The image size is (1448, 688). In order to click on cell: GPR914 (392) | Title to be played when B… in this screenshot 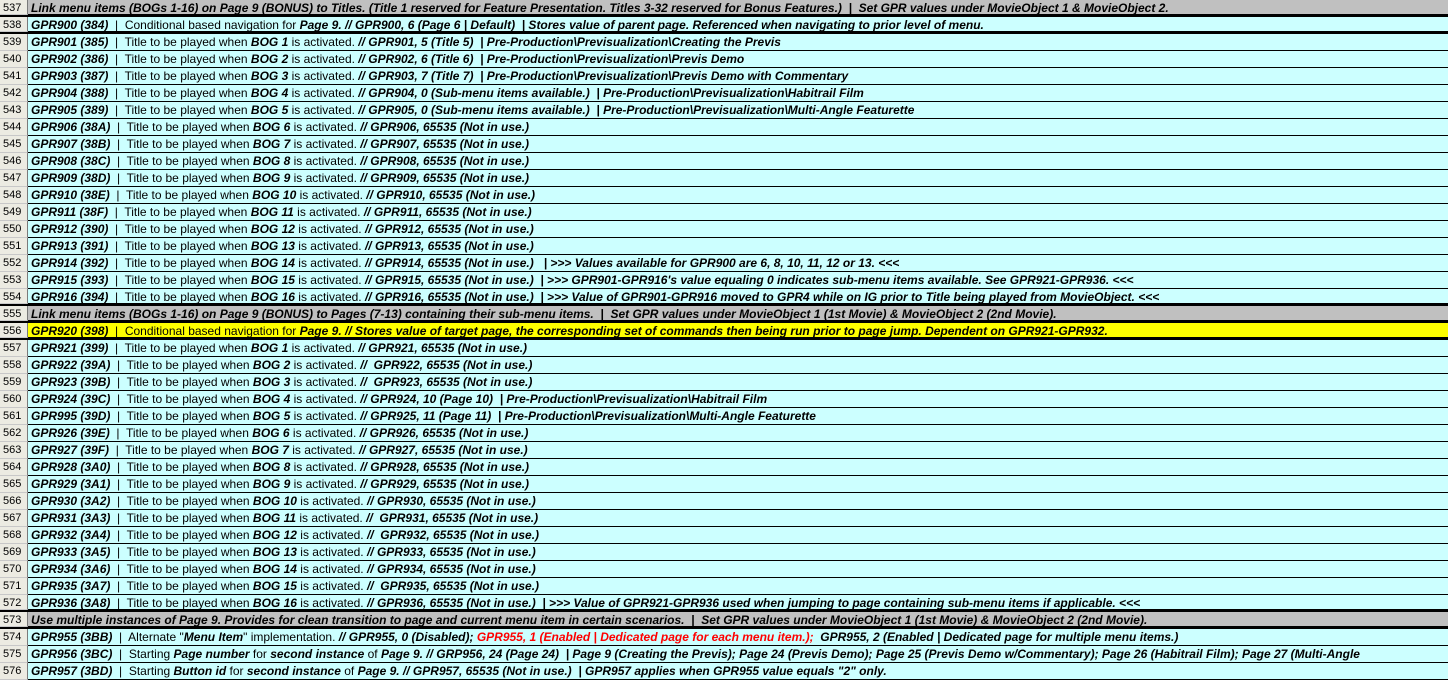, I will do `click(738, 263)`.